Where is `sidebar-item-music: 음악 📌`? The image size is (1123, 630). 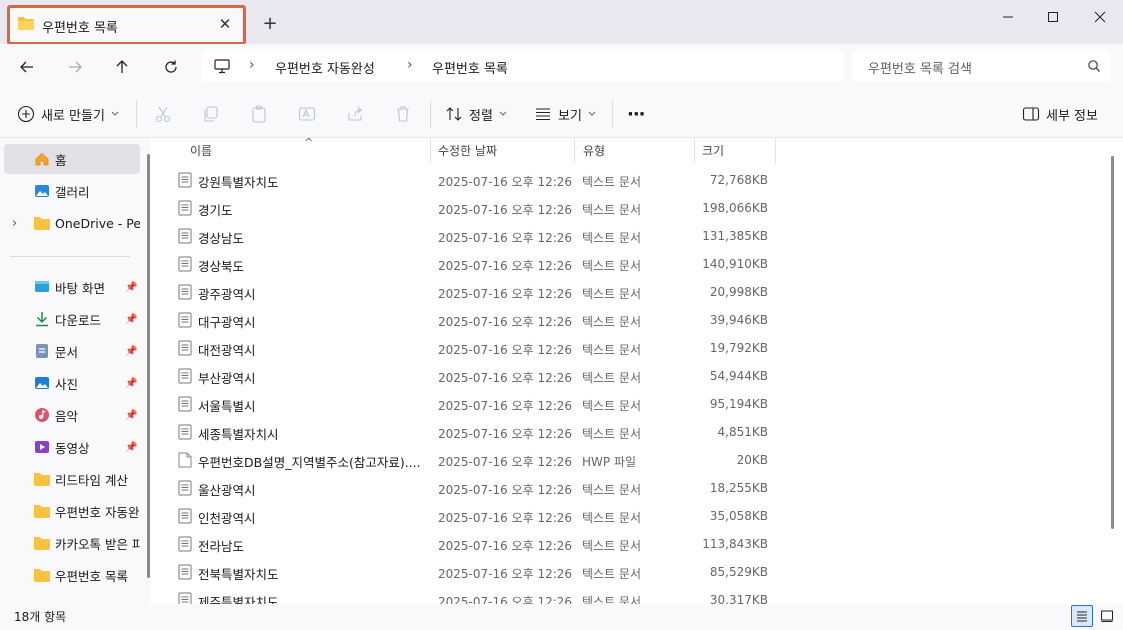 sidebar-item-music: 음악 📌 is located at coordinates (72, 415).